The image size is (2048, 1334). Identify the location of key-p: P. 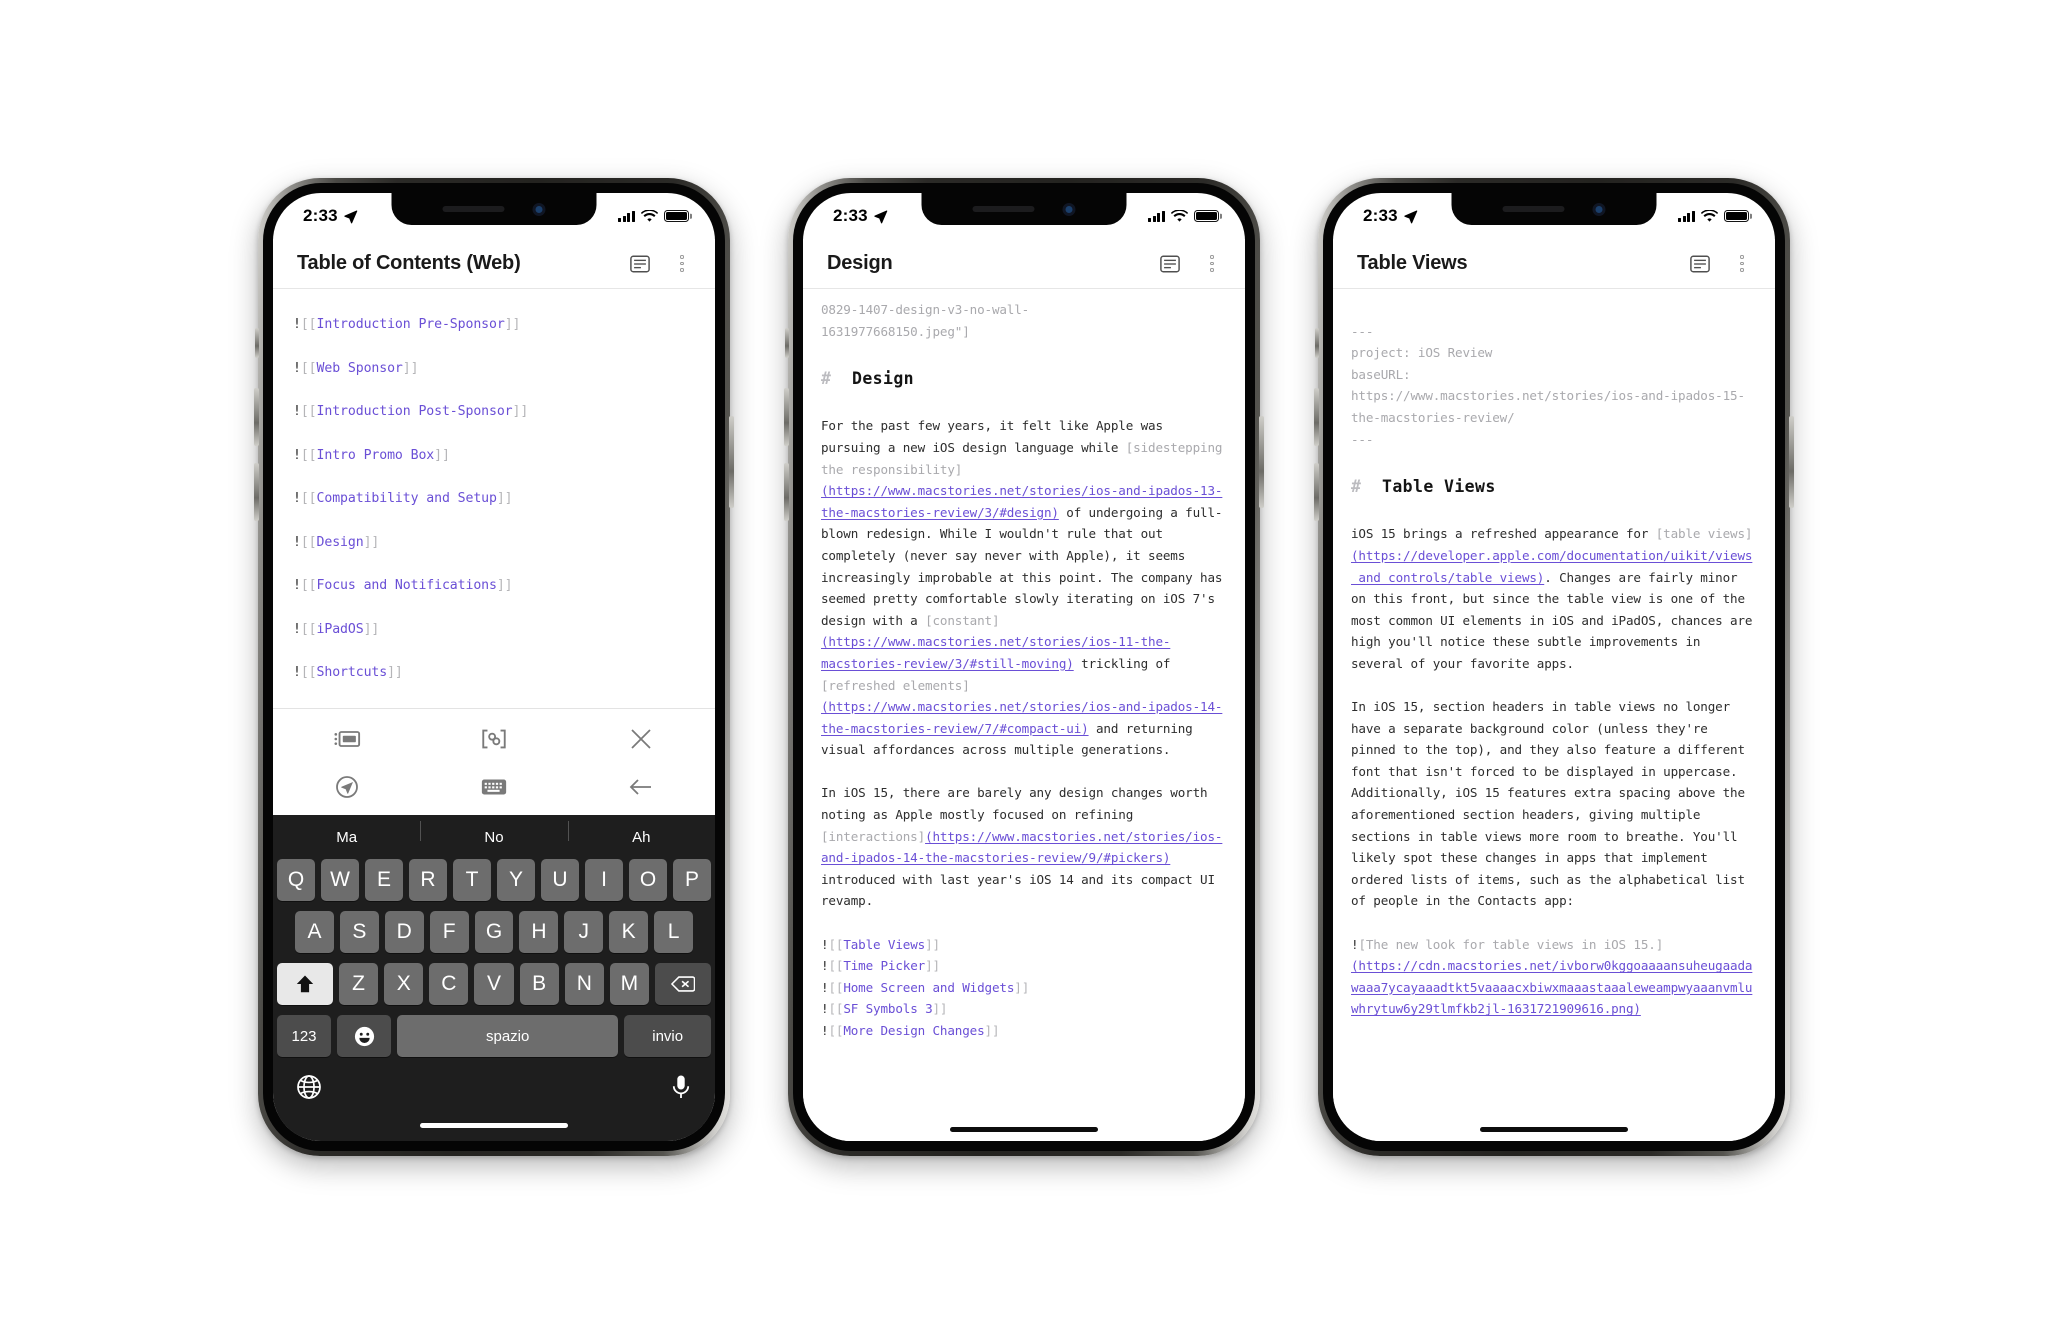
(692, 880).